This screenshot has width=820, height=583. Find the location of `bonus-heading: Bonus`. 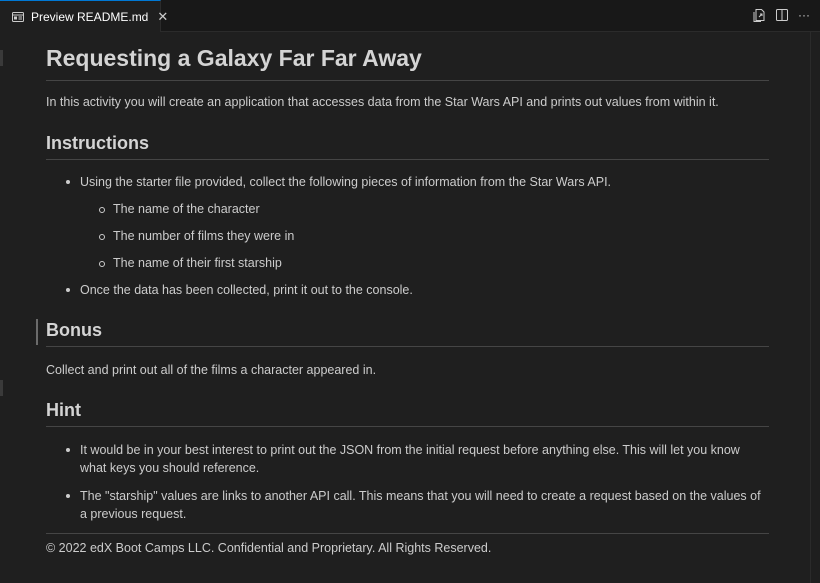

bonus-heading: Bonus is located at coordinates (407, 333).